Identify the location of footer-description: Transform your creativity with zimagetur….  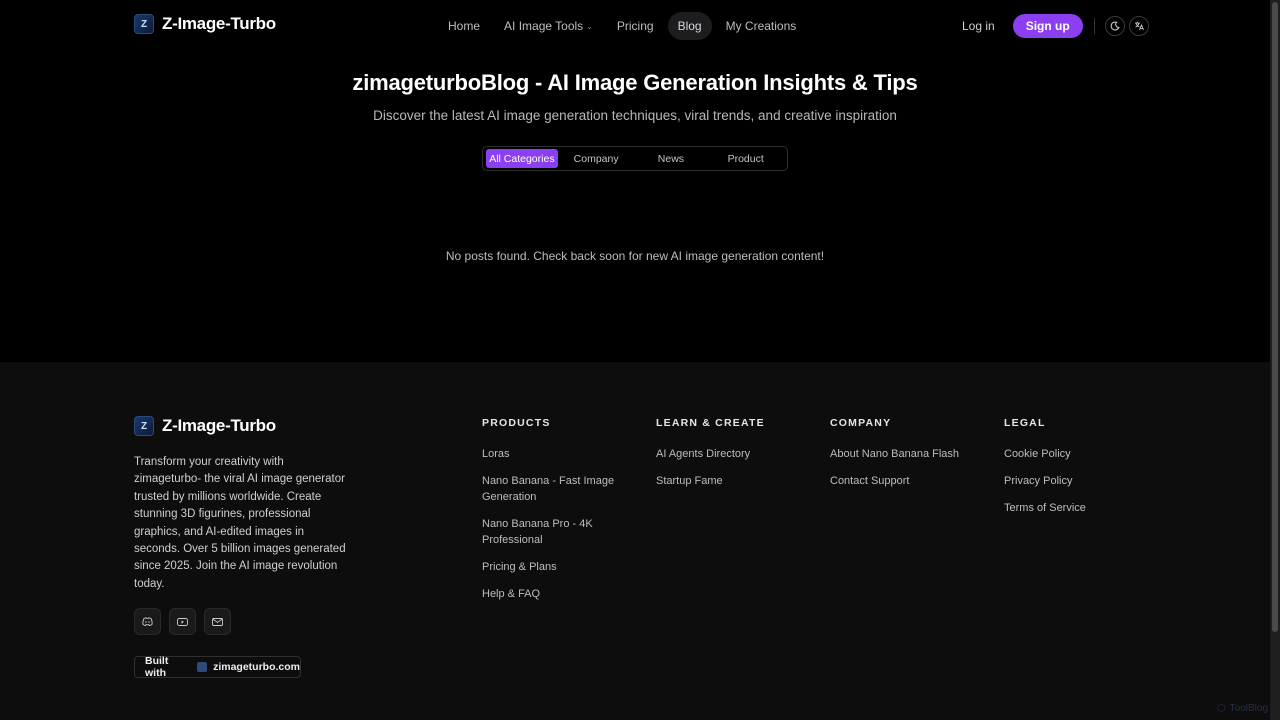
(240, 523).